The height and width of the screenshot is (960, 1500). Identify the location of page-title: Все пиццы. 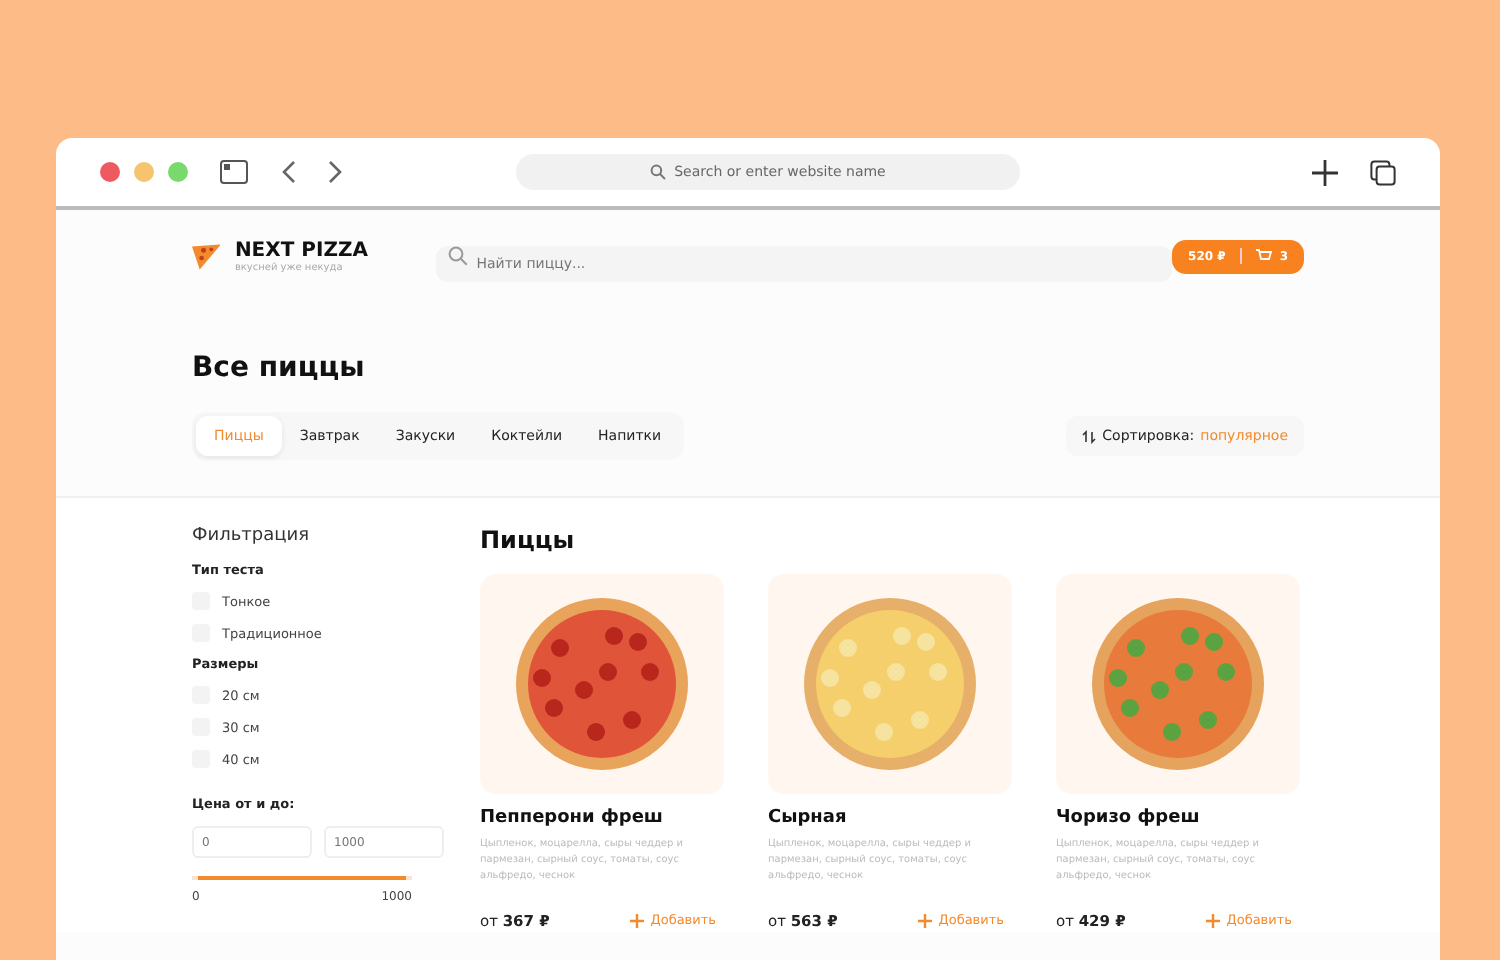
(279, 368).